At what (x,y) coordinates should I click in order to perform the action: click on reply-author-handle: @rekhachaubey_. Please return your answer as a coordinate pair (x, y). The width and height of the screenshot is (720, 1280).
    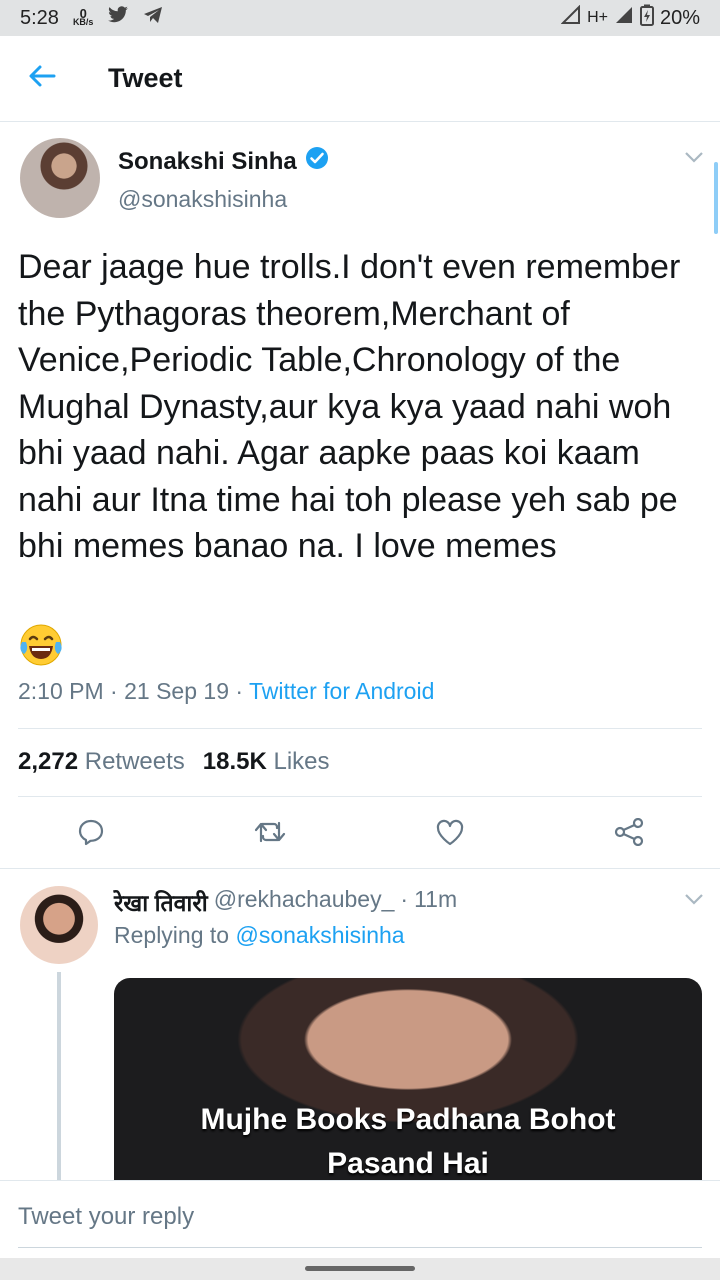
    Looking at the image, I should click on (304, 902).